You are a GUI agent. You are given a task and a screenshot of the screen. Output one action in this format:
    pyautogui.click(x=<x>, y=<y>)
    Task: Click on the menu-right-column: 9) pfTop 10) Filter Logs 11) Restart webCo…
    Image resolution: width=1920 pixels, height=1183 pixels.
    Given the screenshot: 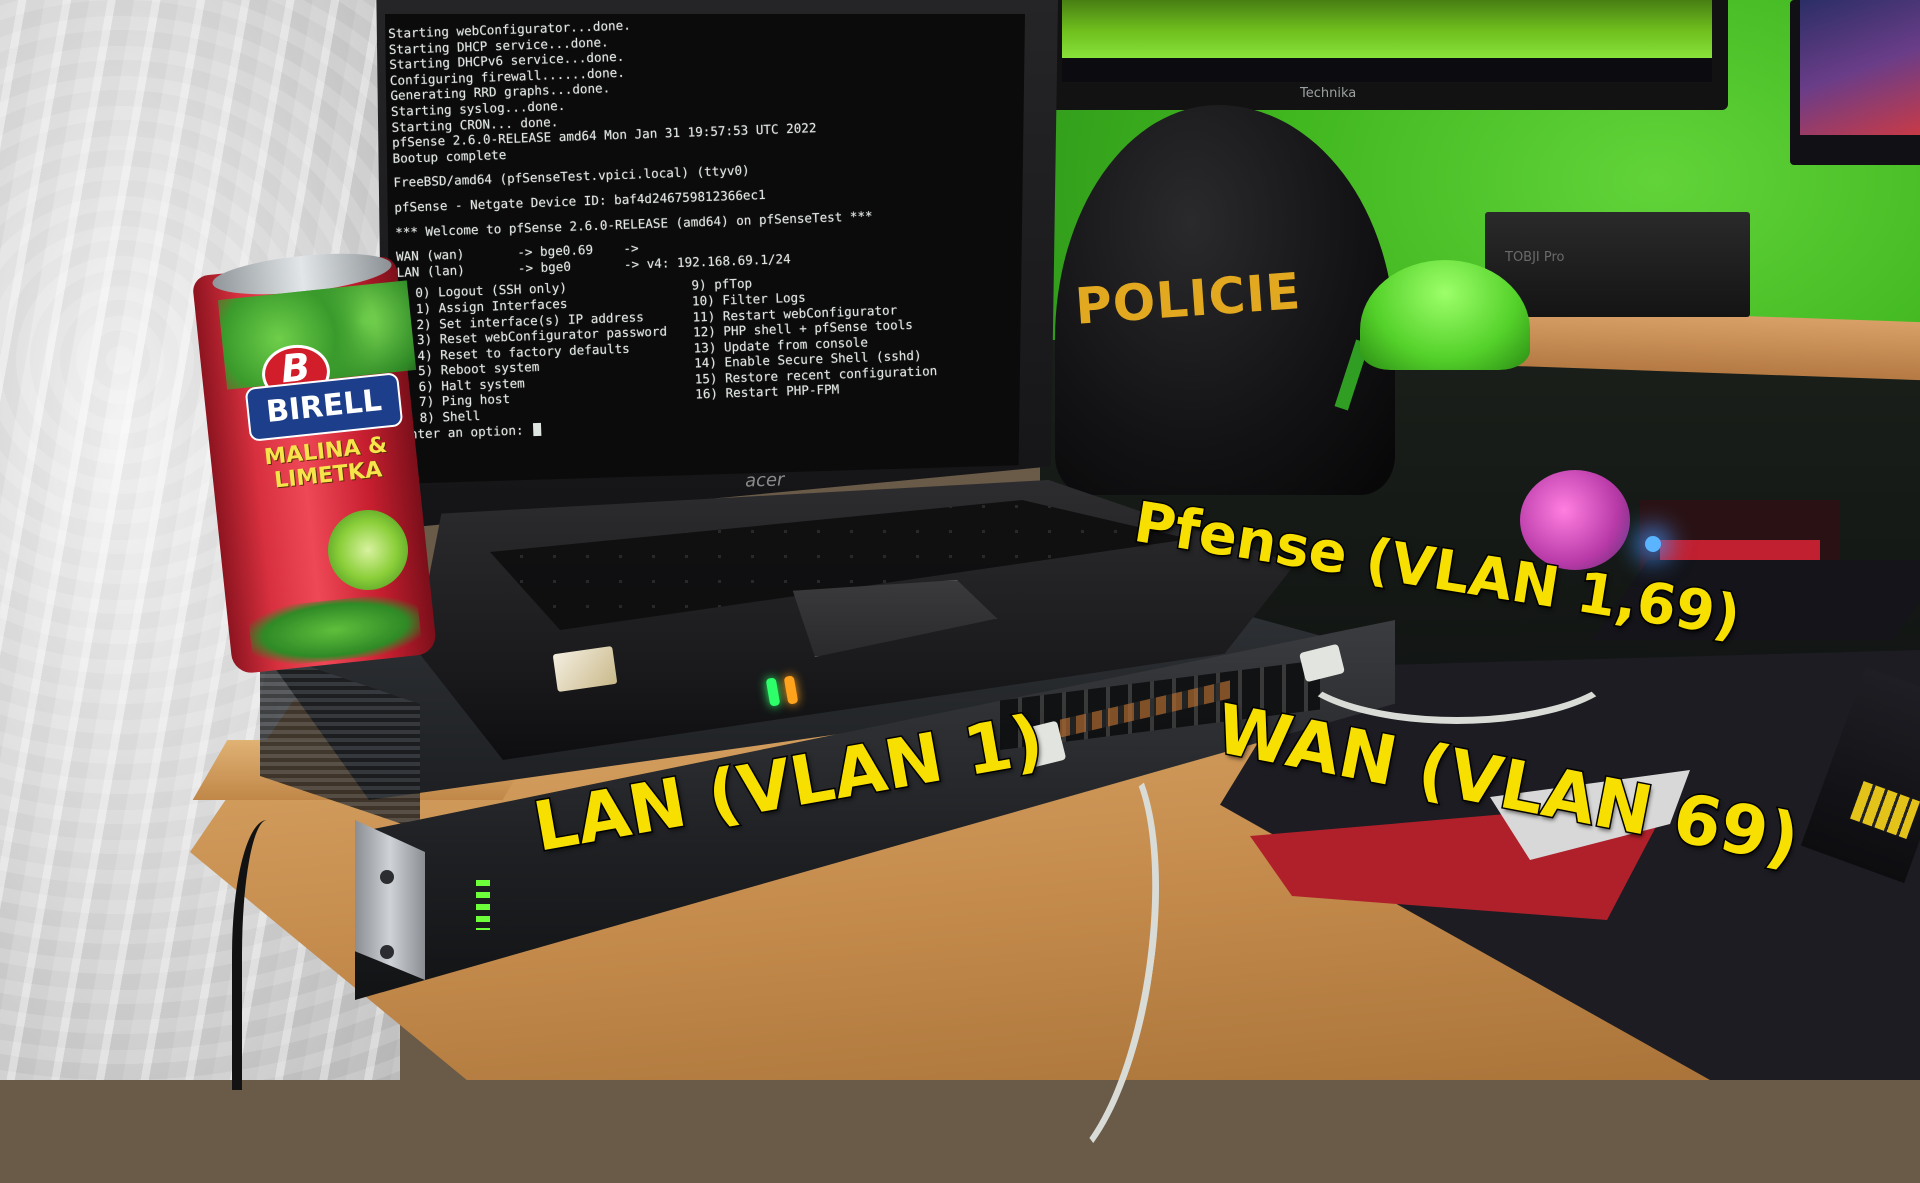 What is the action you would take?
    pyautogui.click(x=814, y=341)
    